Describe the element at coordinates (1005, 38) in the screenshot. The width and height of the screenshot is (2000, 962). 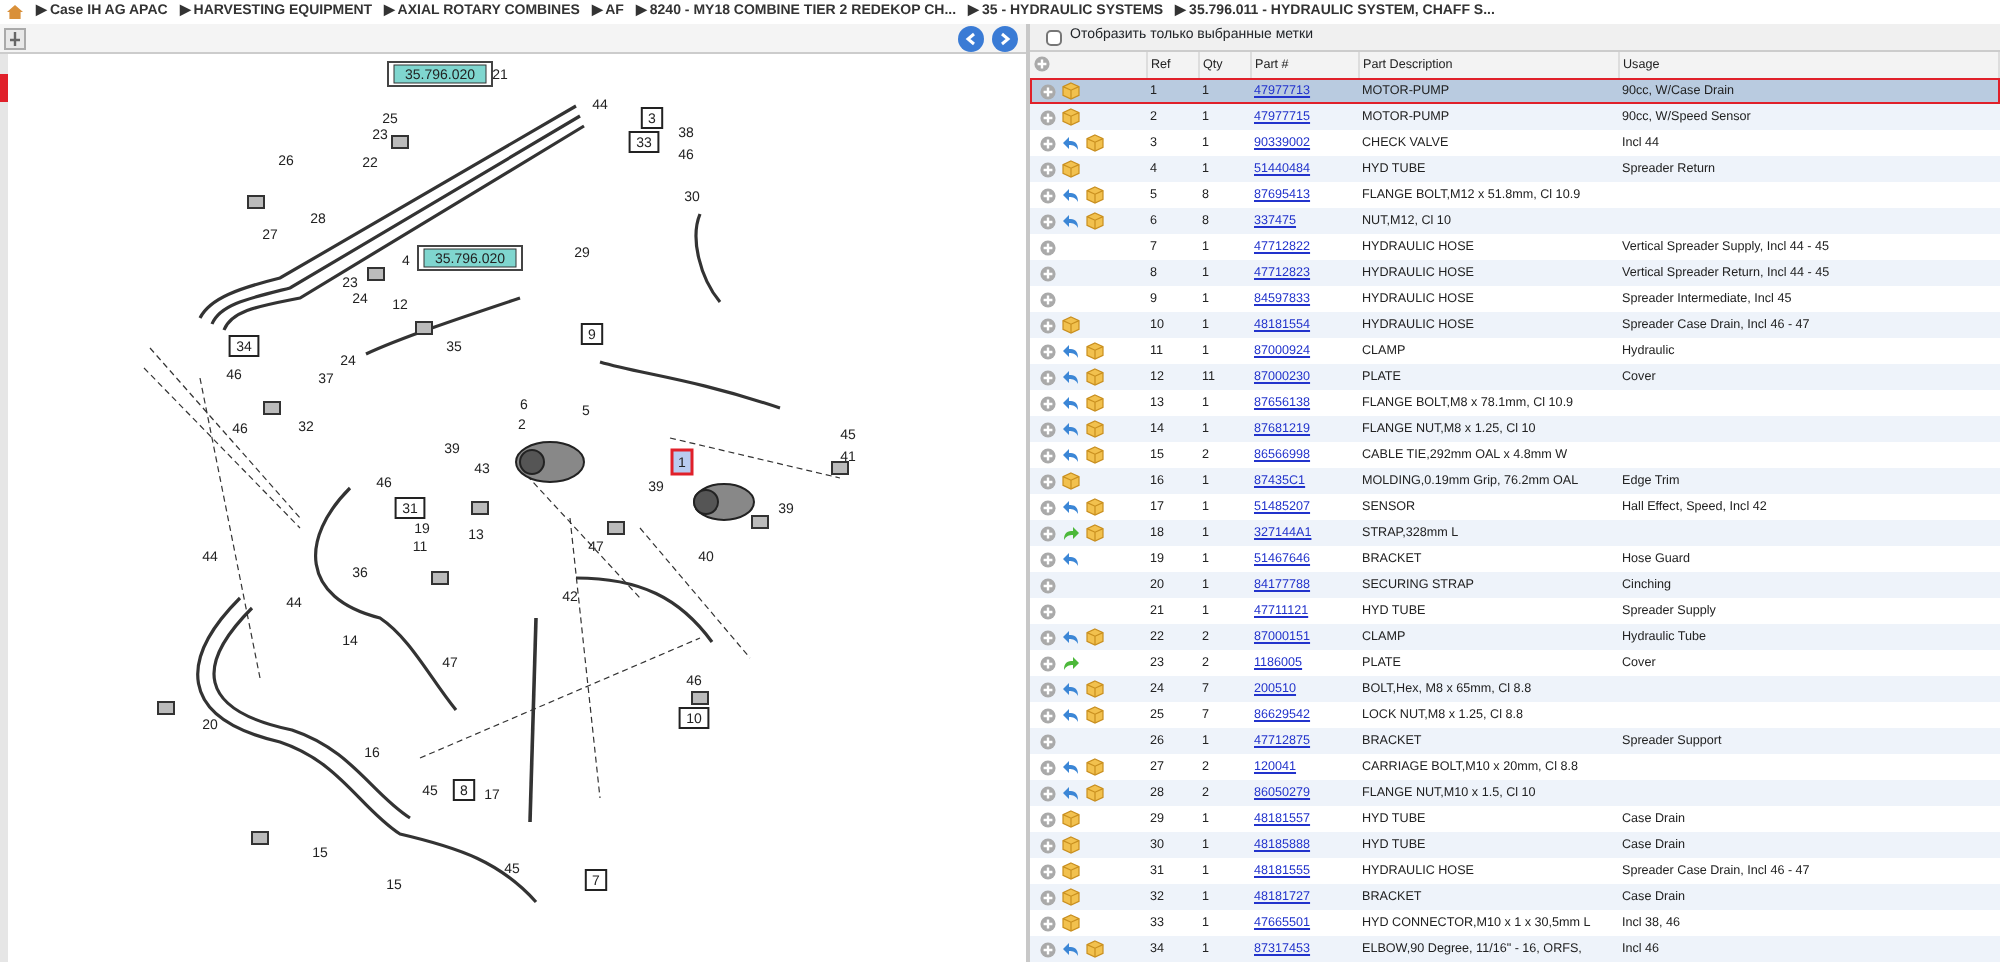
I see `forward-button` at that location.